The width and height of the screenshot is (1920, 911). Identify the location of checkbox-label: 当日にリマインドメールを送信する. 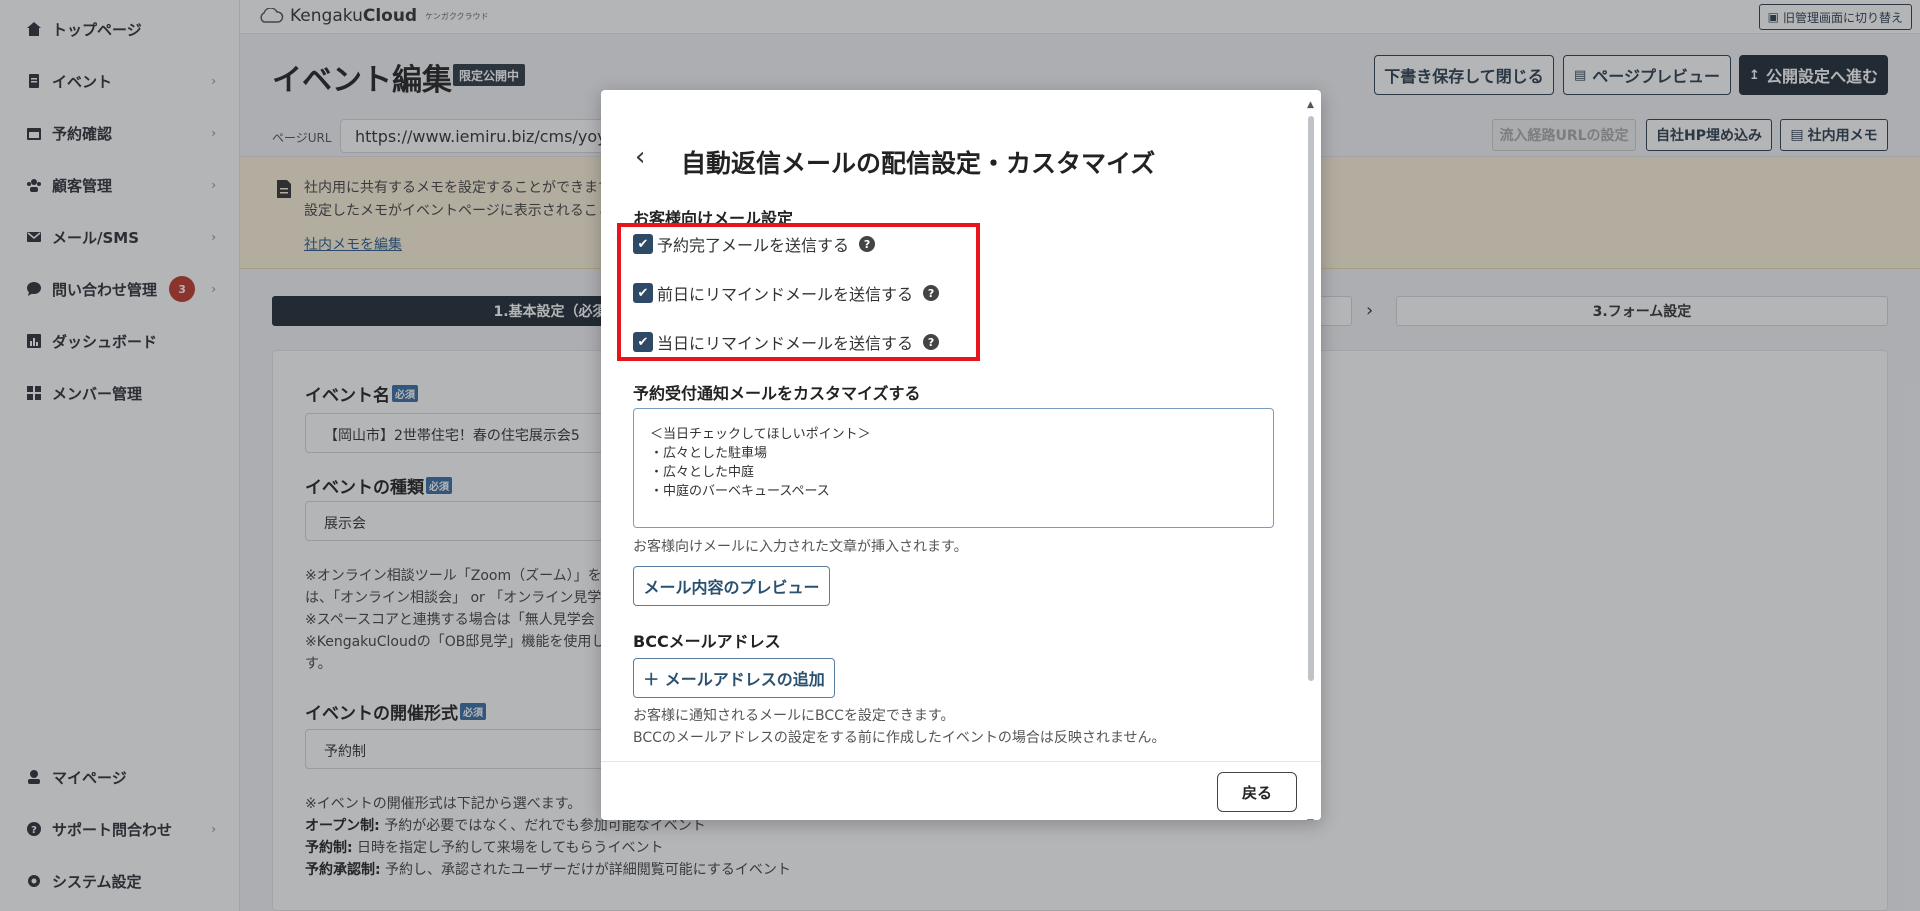
(785, 343).